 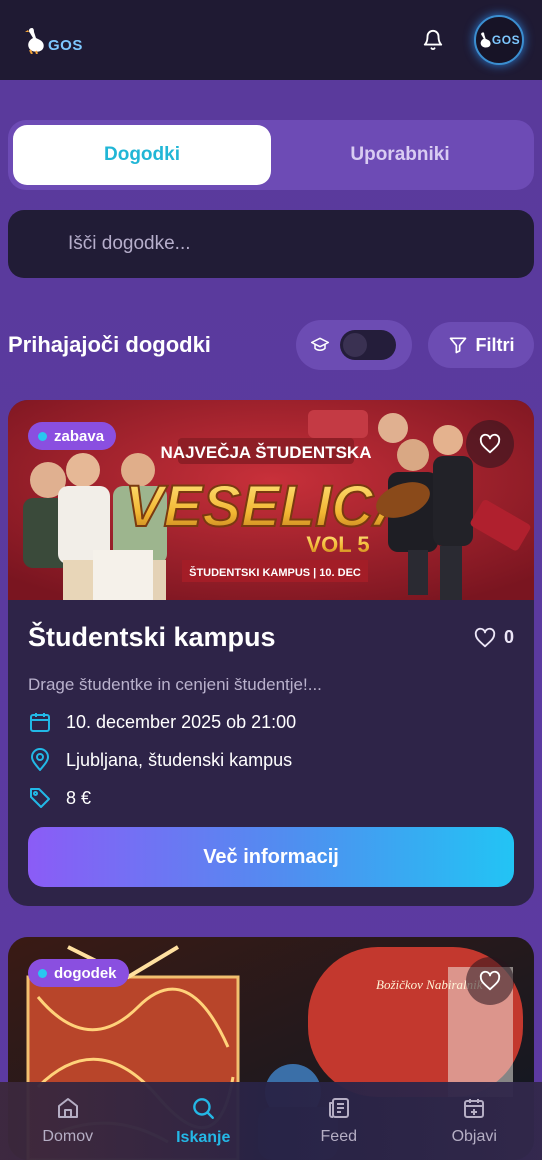 I want to click on nav-domov: Domov, so click(x=68, y=1121).